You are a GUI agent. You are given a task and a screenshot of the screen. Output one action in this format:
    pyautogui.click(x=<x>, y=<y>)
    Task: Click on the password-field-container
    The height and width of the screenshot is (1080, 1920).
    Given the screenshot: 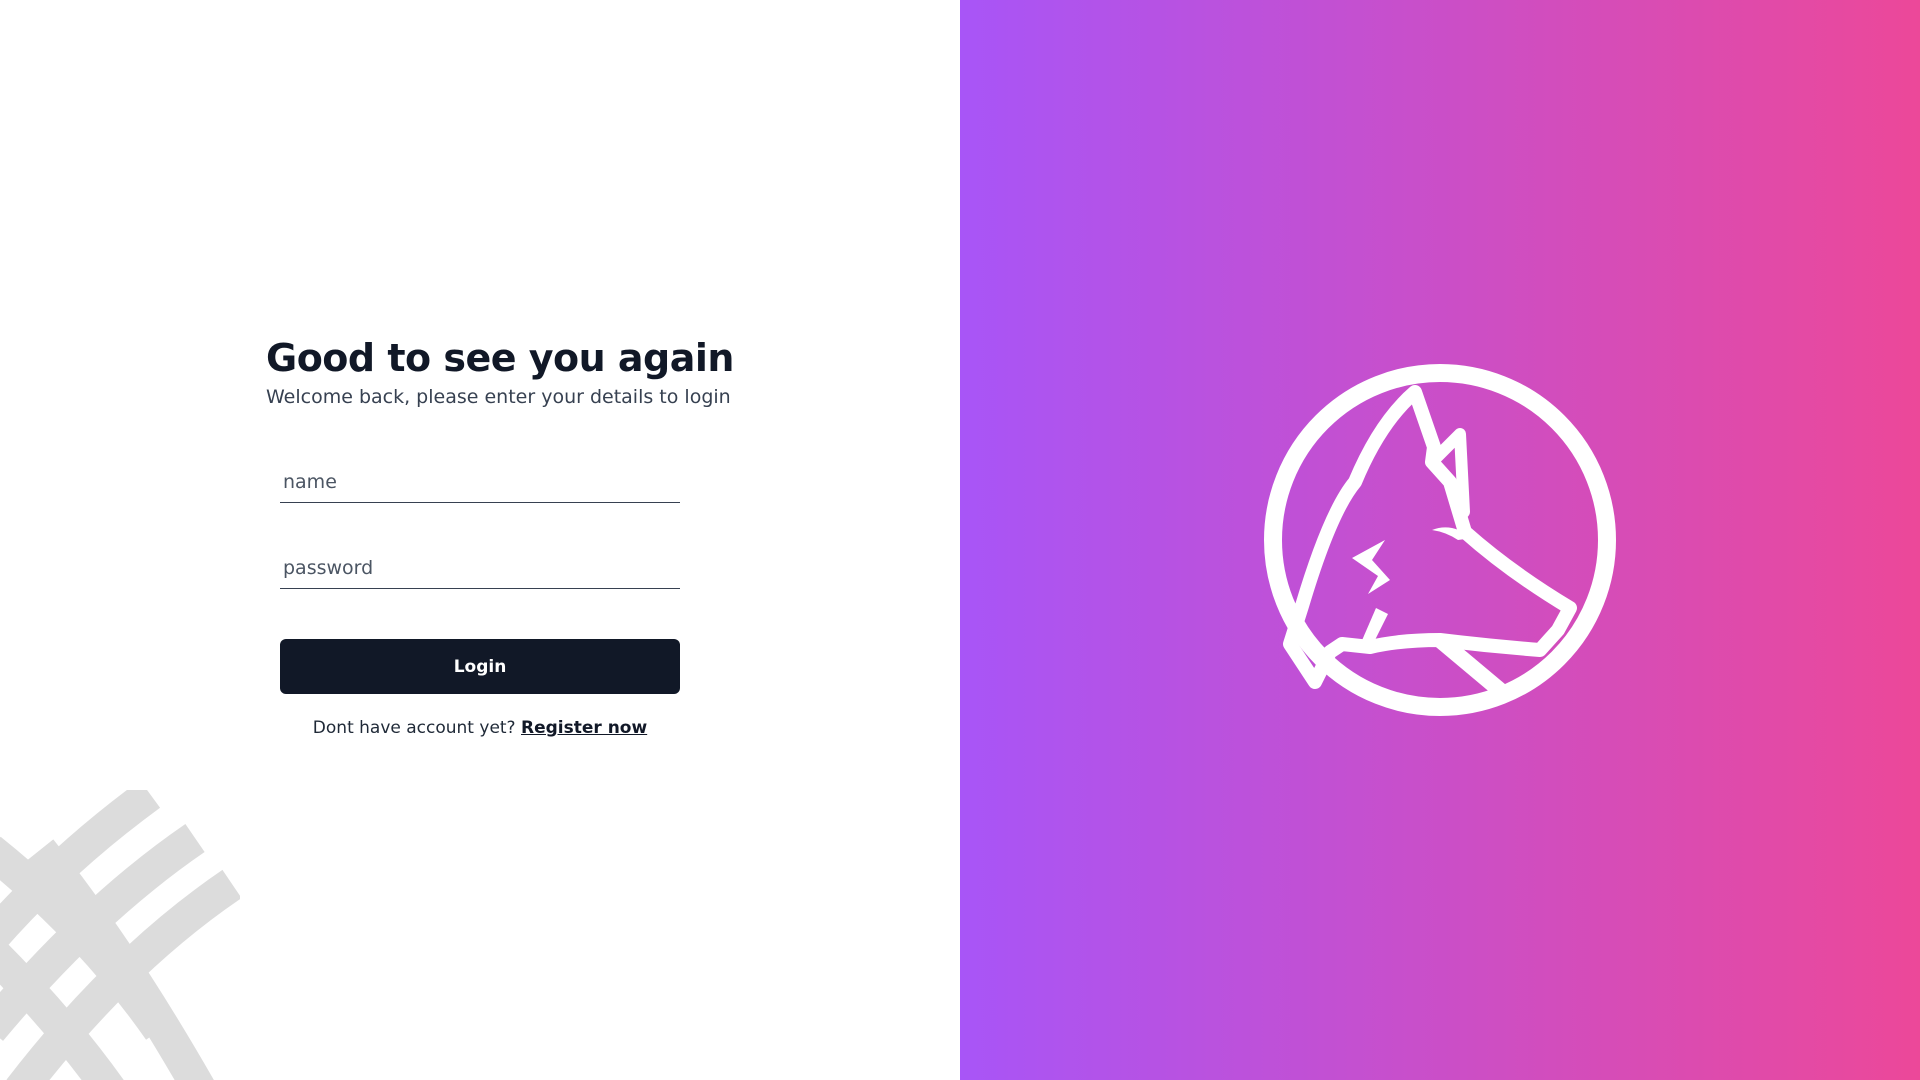 What is the action you would take?
    pyautogui.click(x=480, y=562)
    